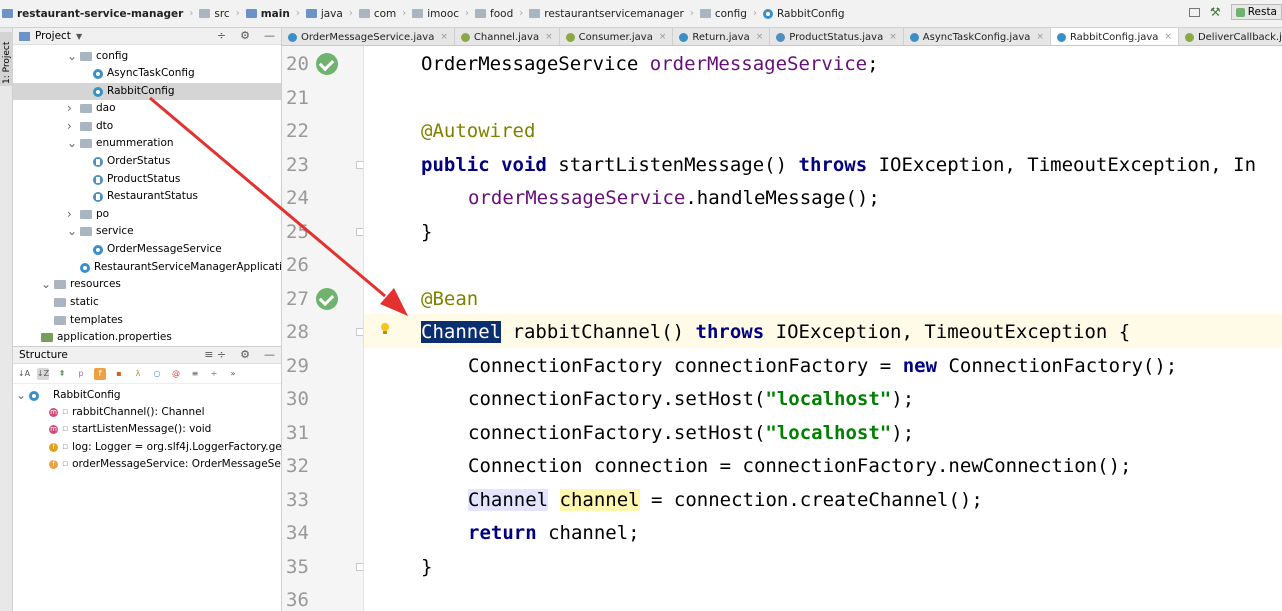  What do you see at coordinates (138, 374) in the screenshot?
I see `show-lambdas-icon: λ` at bounding box center [138, 374].